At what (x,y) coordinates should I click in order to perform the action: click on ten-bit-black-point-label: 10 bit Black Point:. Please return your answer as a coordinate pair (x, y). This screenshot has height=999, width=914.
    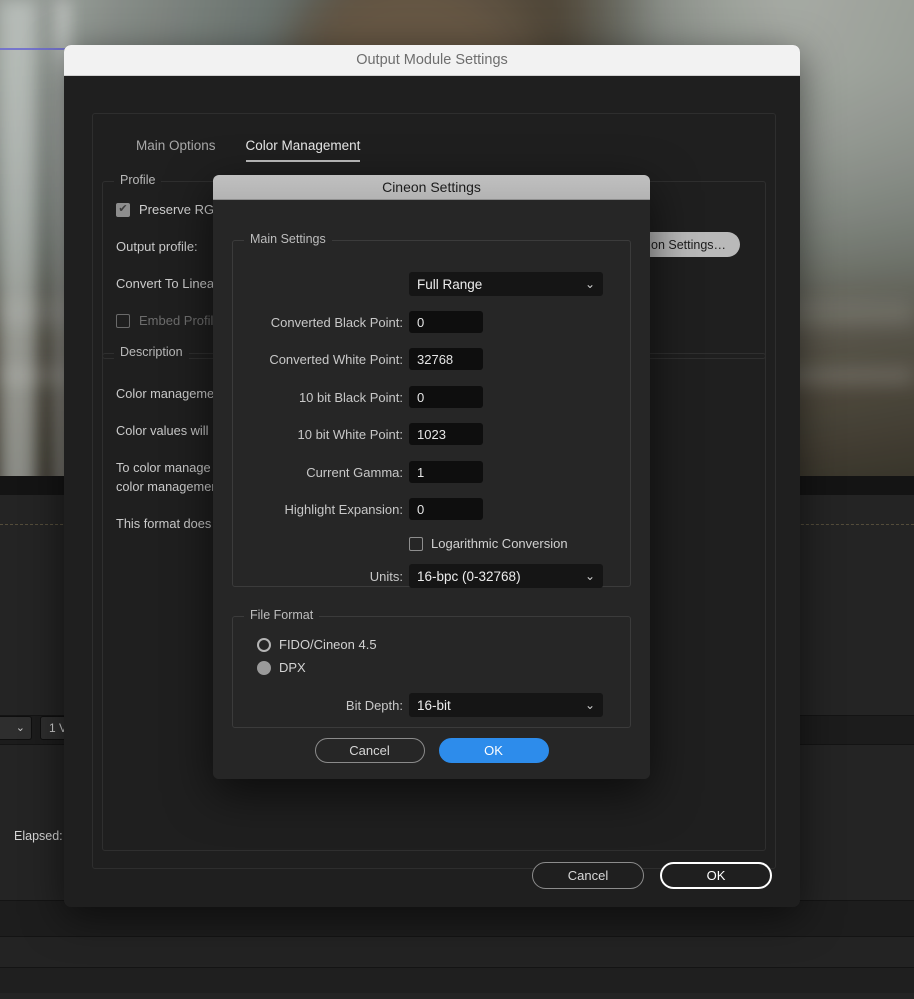
    Looking at the image, I should click on (350, 397).